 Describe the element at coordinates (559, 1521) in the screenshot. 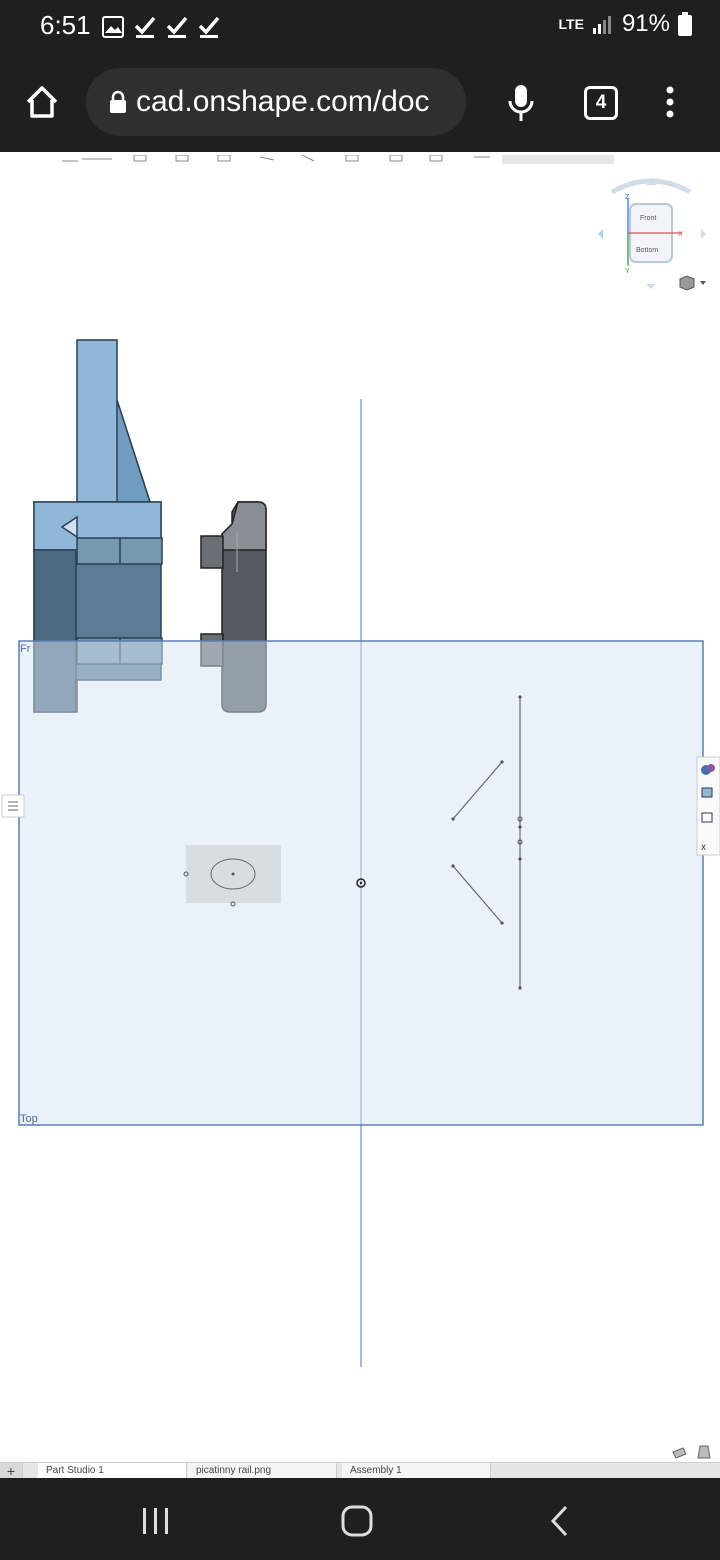

I see `back-icon` at that location.